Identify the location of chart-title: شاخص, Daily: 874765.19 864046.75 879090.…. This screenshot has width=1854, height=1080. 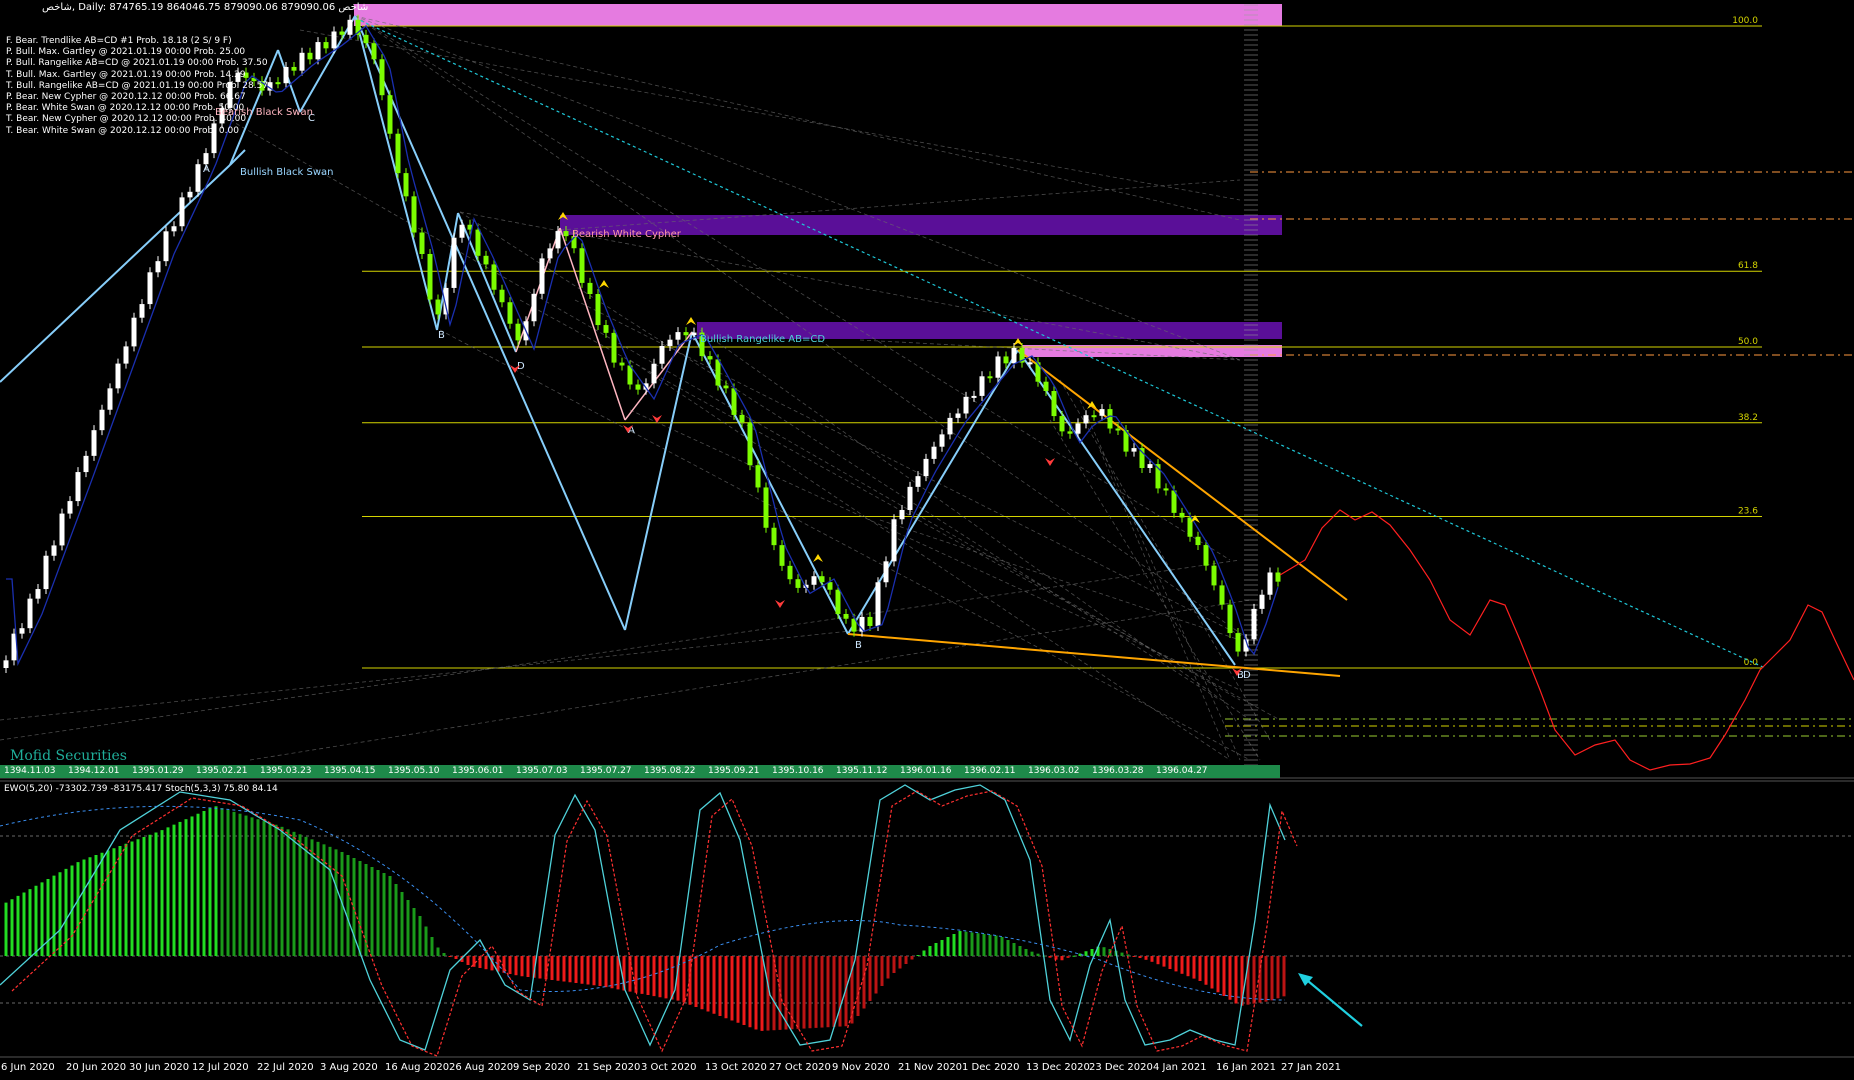
(205, 7).